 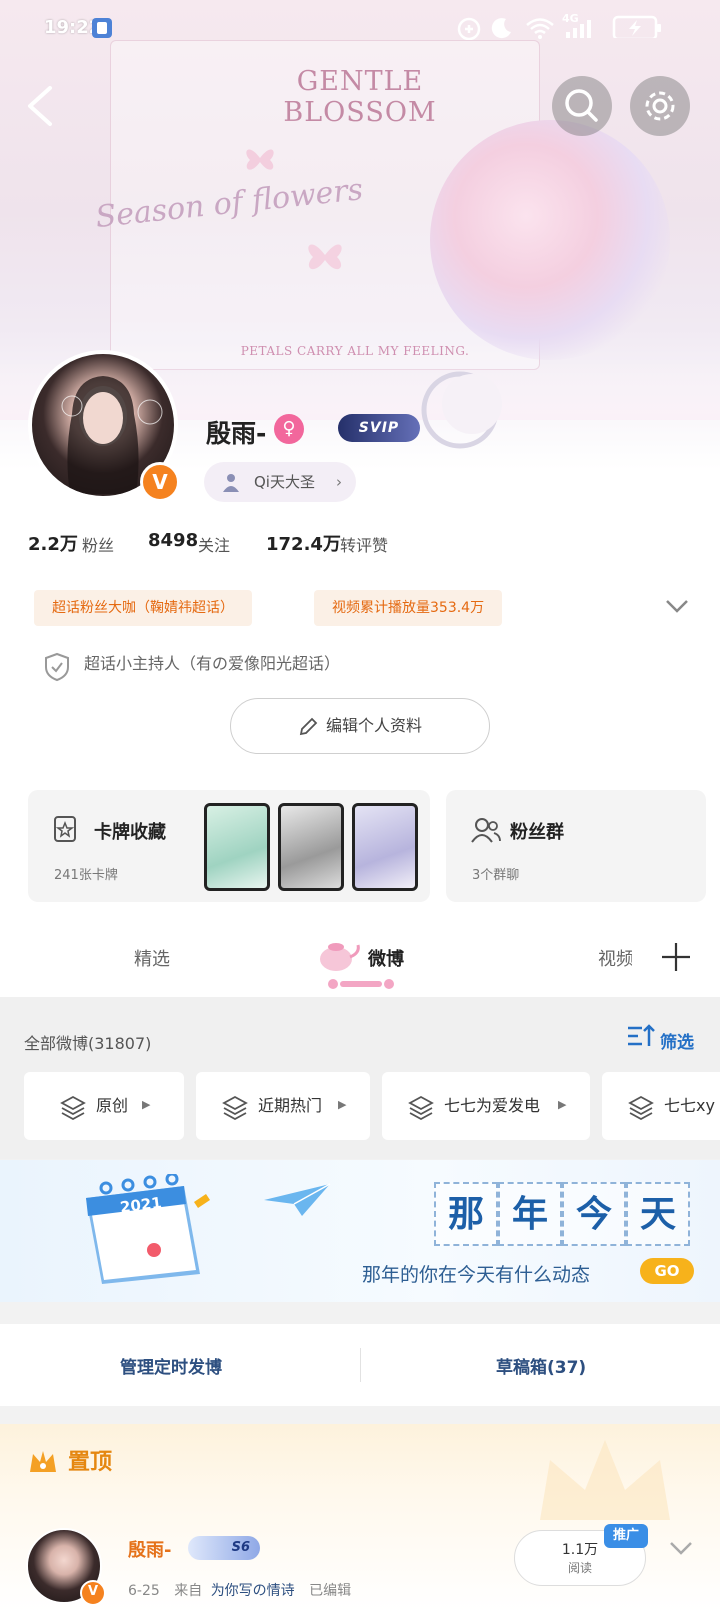 I want to click on chip-label: 原创, so click(x=112, y=1105).